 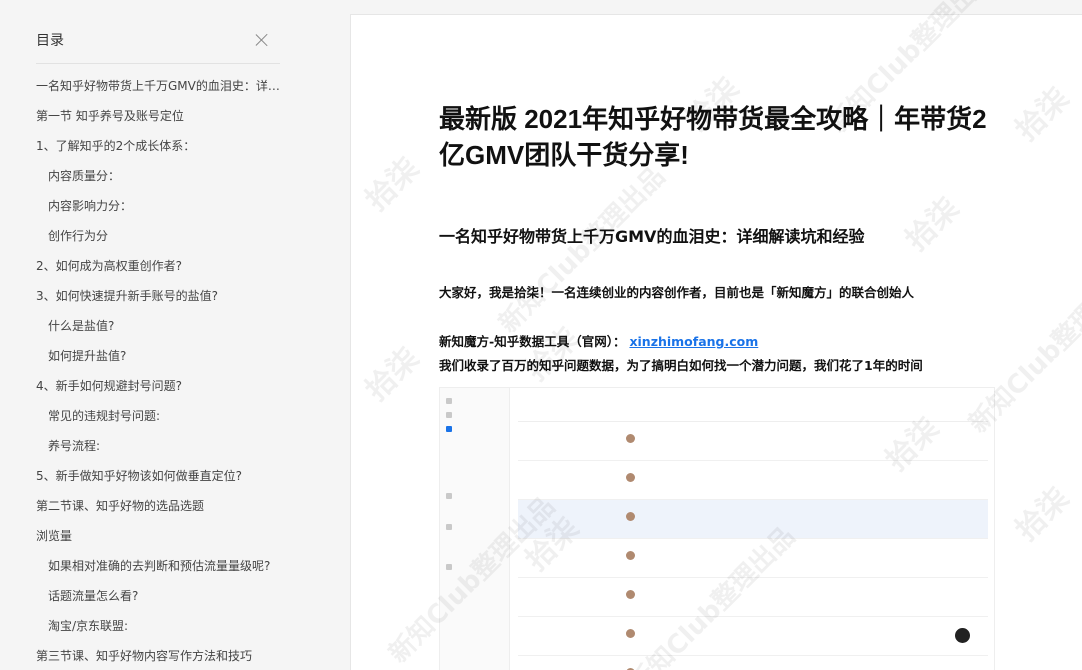 I want to click on tool-label: 新知魔方-知乎数据工具（官网）：, so click(x=532, y=341).